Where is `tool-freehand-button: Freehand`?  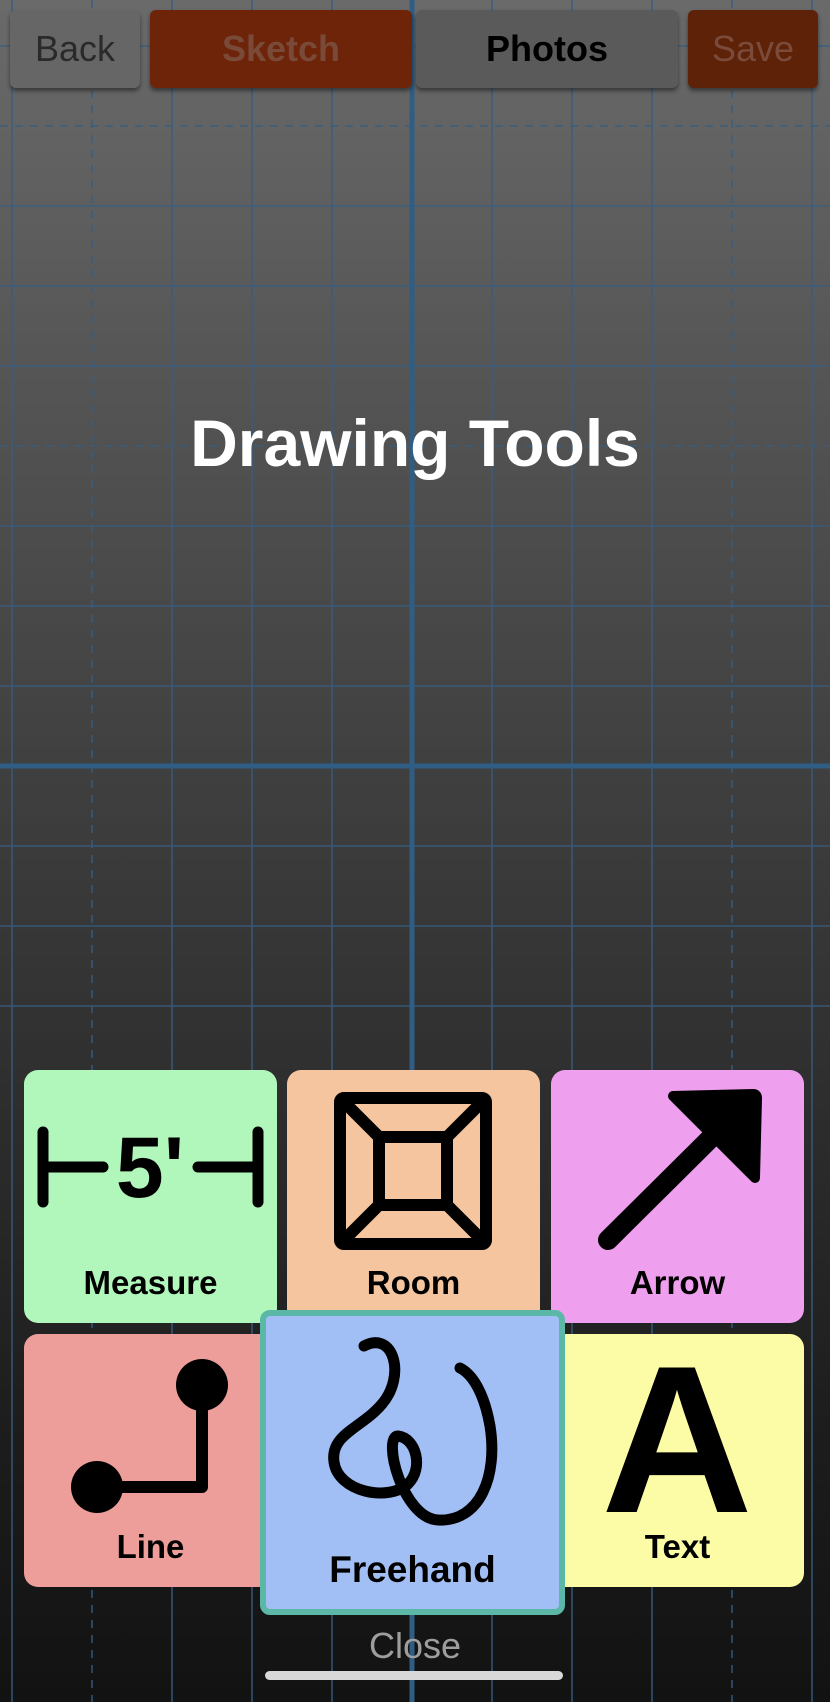
tool-freehand-button: Freehand is located at coordinates (412, 1462).